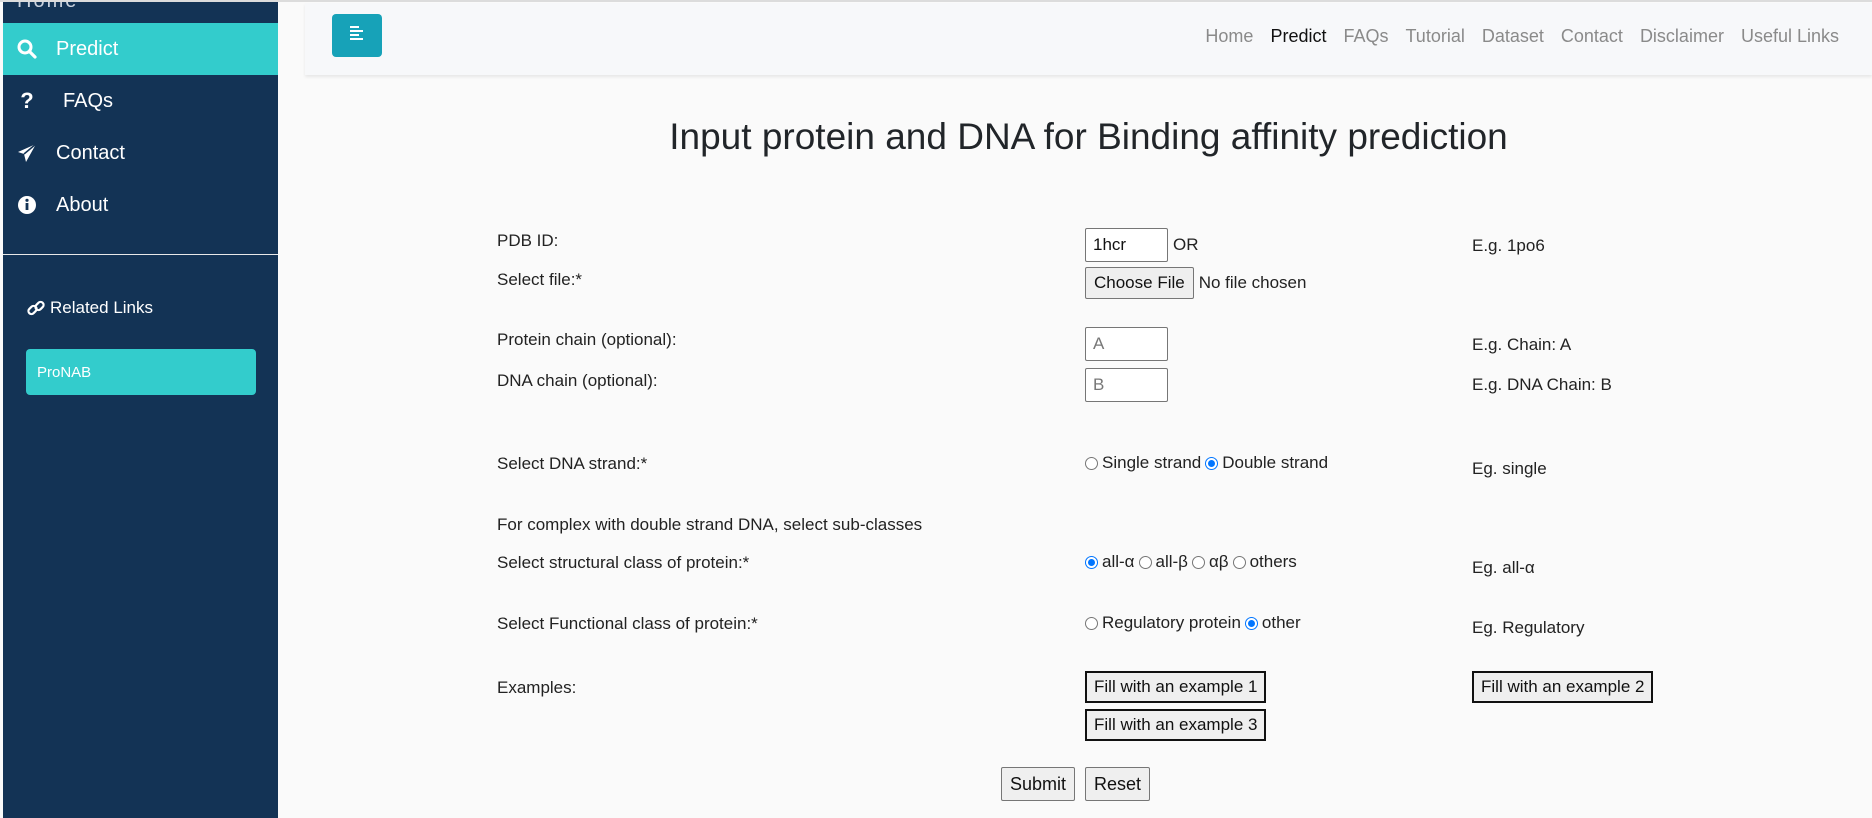  I want to click on menu-toggle-icon, so click(357, 35).